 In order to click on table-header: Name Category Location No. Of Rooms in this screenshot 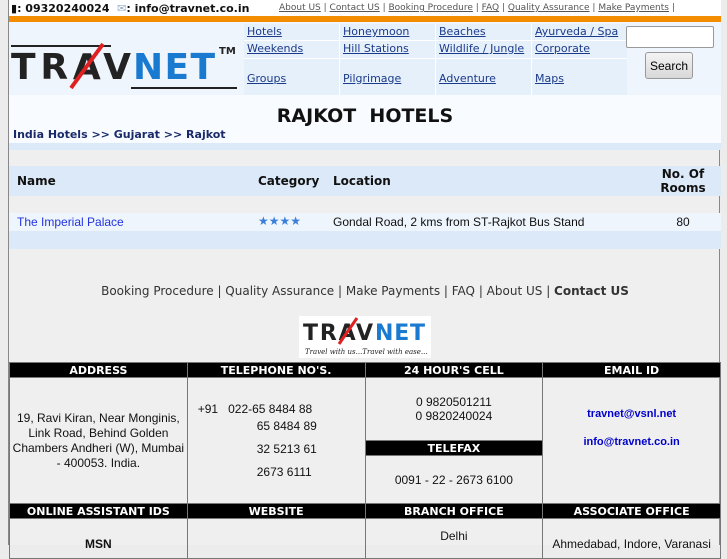, I will do `click(365, 181)`.